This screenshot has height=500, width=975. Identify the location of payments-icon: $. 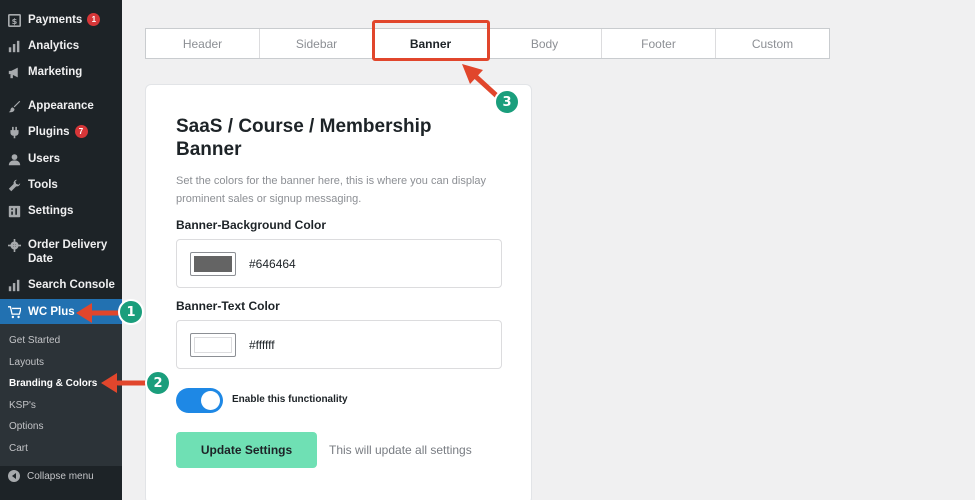
(14, 20).